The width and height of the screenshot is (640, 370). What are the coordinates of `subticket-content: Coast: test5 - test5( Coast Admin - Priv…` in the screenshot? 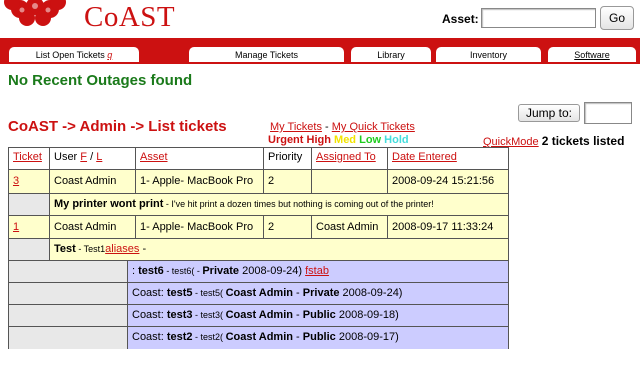 It's located at (318, 294).